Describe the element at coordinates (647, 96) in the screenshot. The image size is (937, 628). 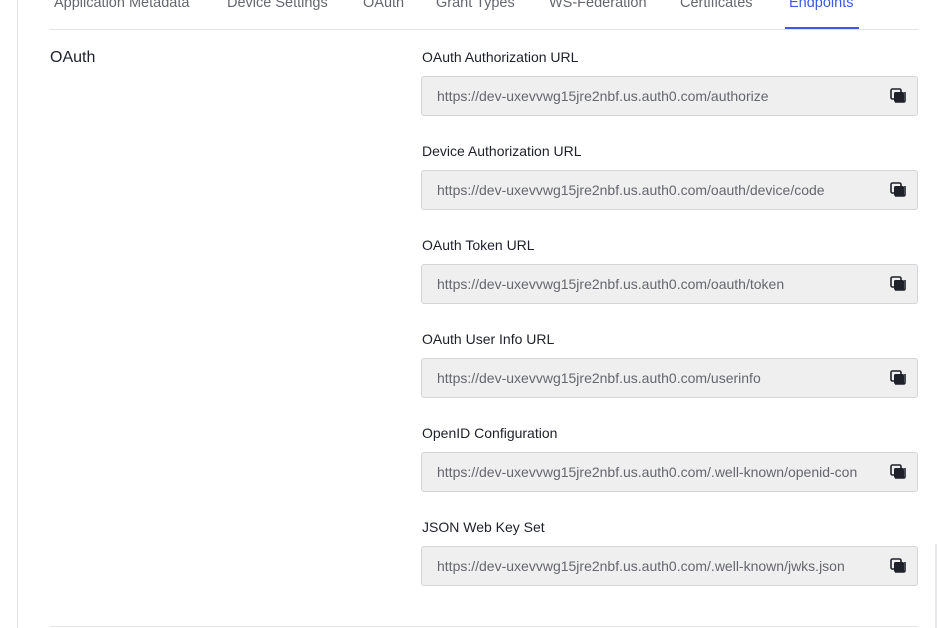
I see `authorization-url-input` at that location.